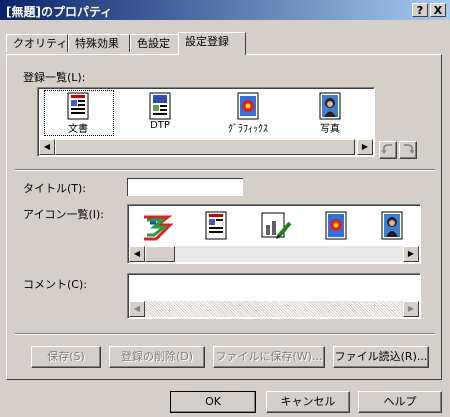 The height and width of the screenshot is (417, 450). Describe the element at coordinates (392, 227) in the screenshot. I see `portrait-icon` at that location.